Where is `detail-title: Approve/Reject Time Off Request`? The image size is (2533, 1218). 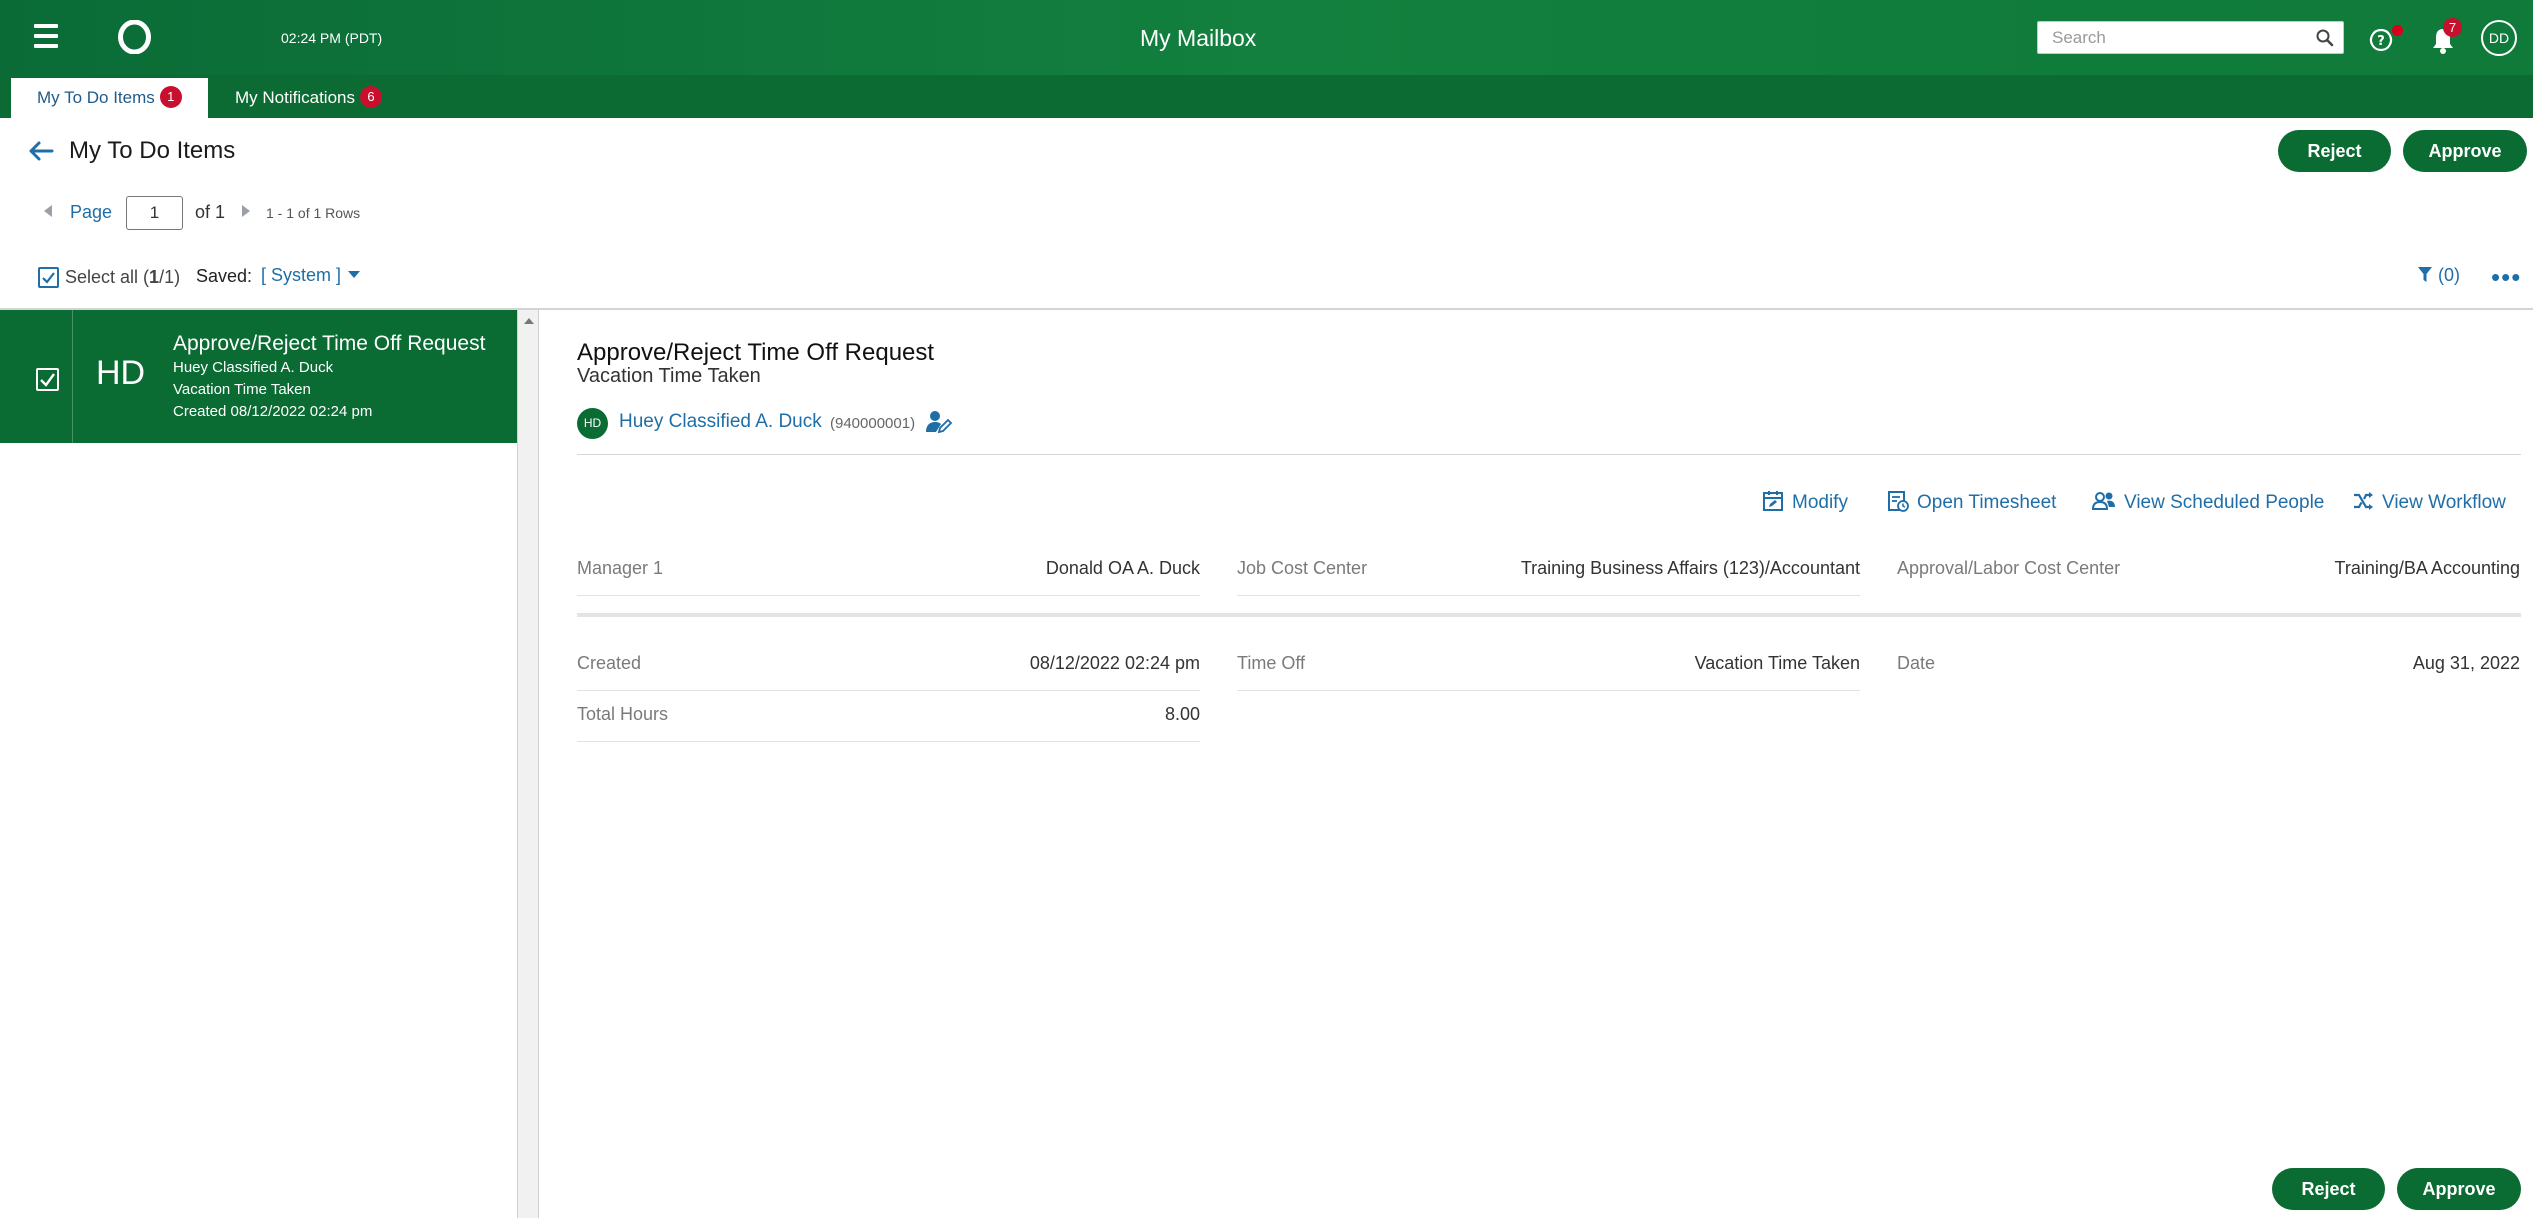 detail-title: Approve/Reject Time Off Request is located at coordinates (756, 352).